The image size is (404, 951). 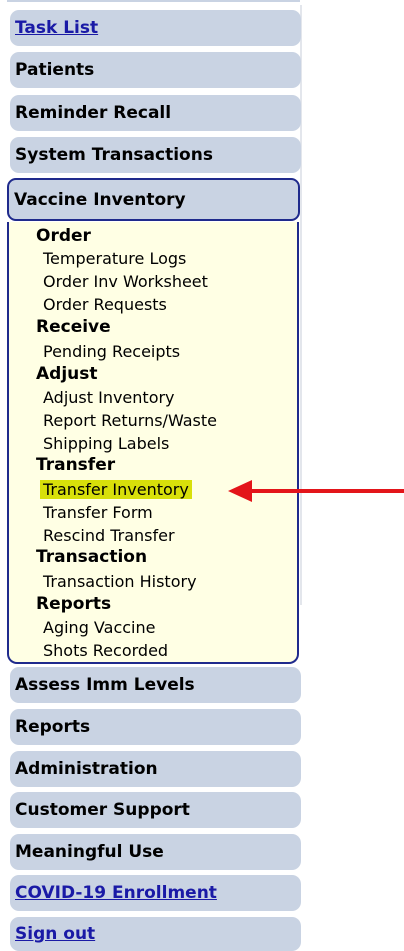 What do you see at coordinates (301, 305) in the screenshot?
I see `scroll-track` at bounding box center [301, 305].